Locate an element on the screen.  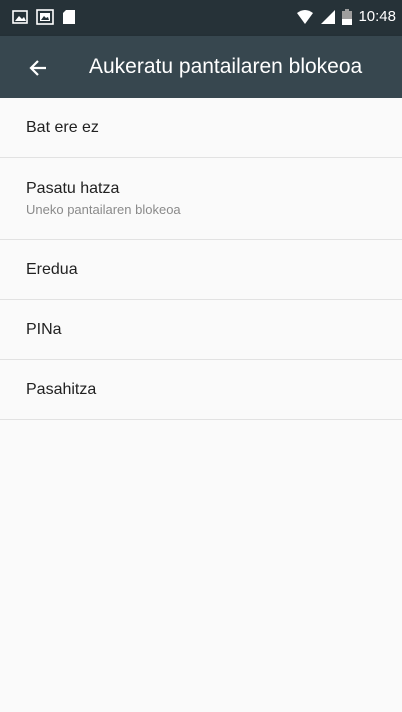
app-bar: Aukeratu pantailaren blokeoa is located at coordinates (201, 67).